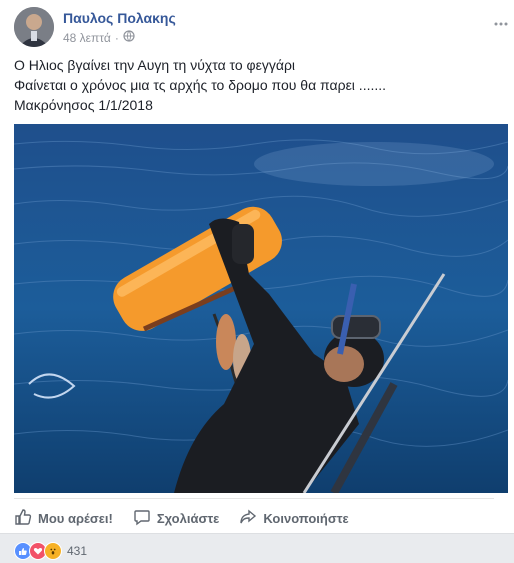  I want to click on like-button: Μου αρέσει!, so click(63, 518).